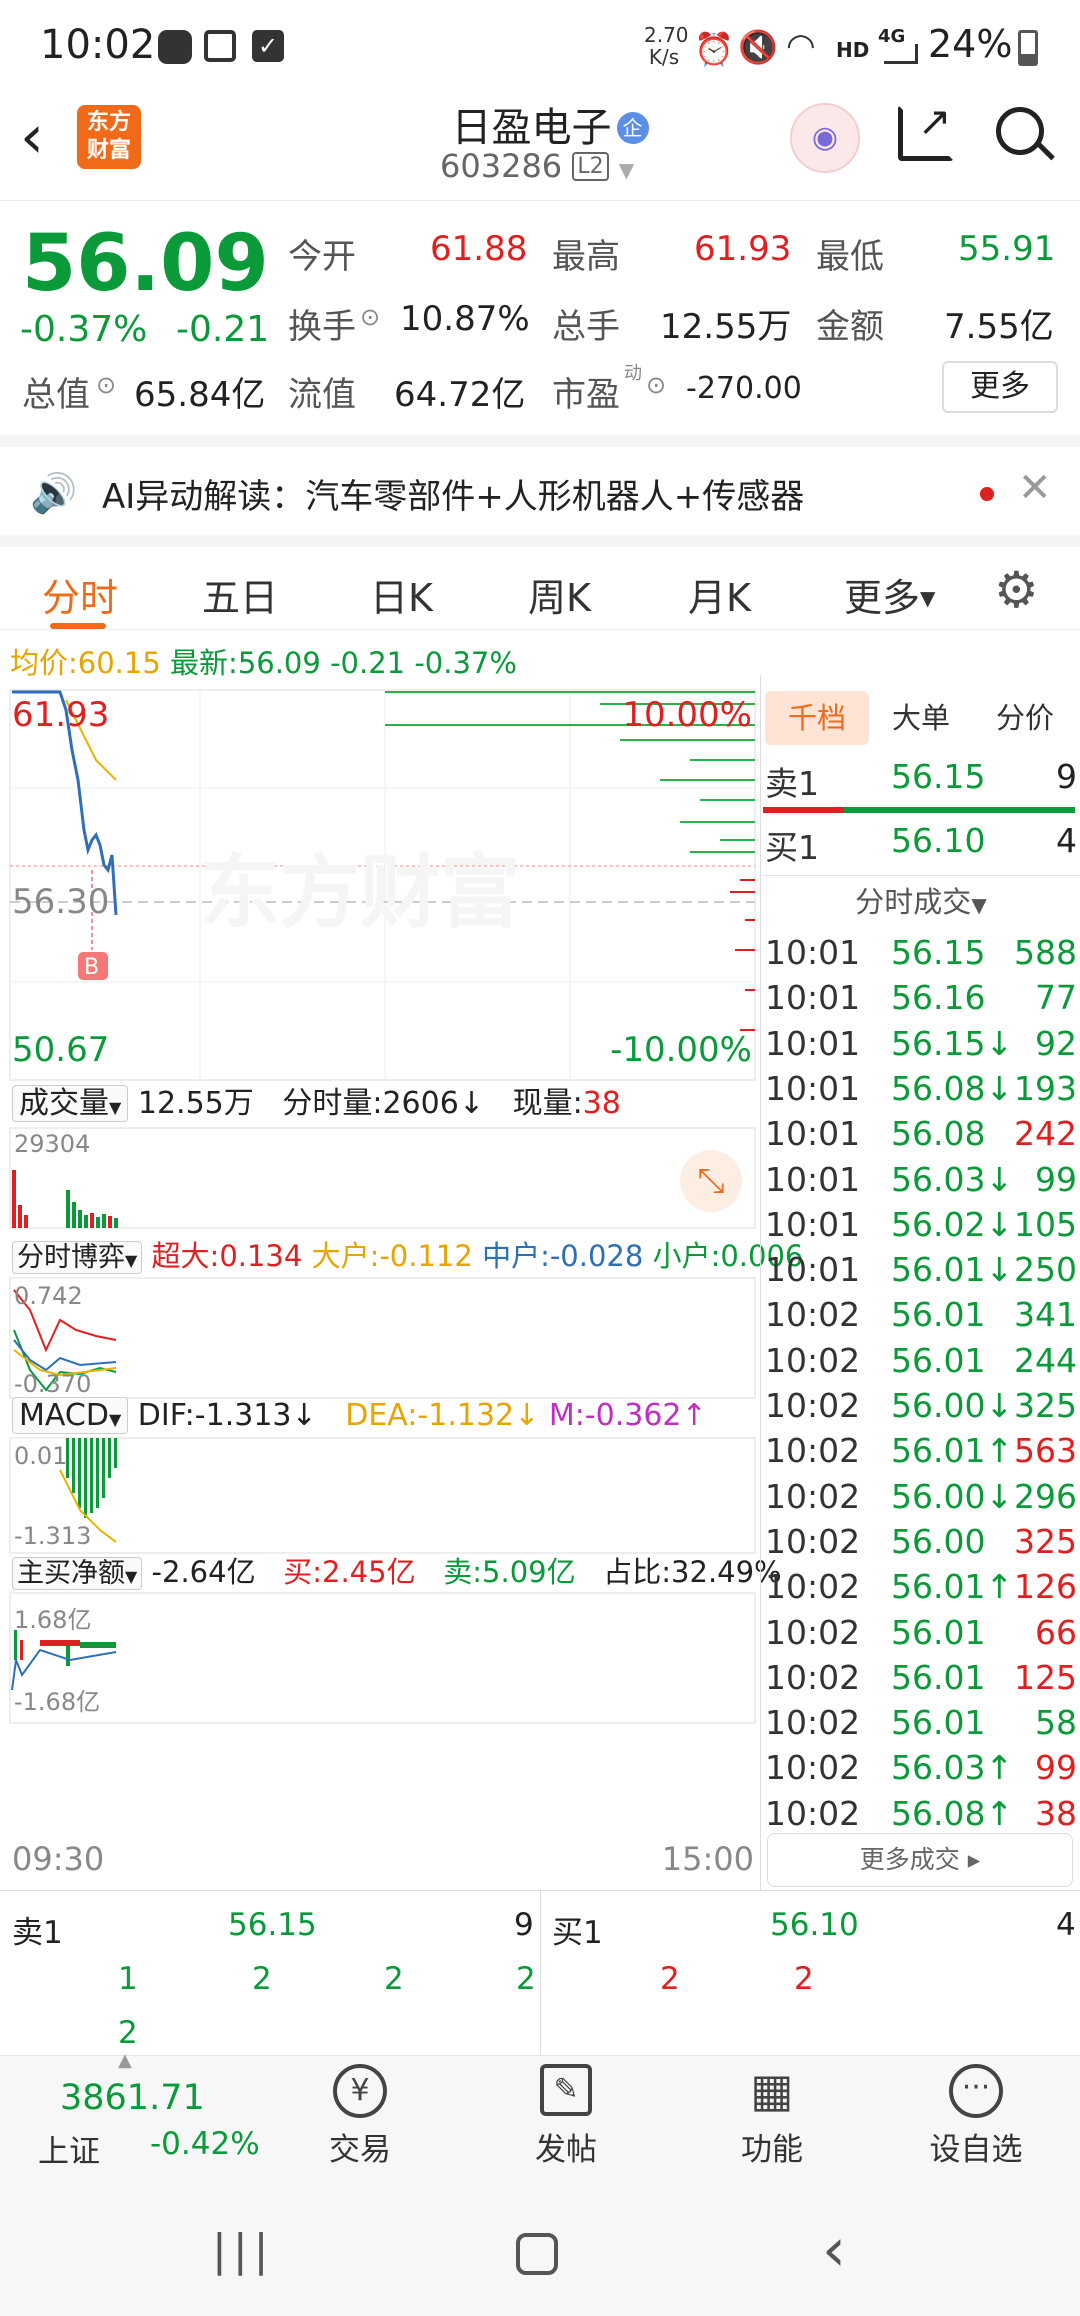 The width and height of the screenshot is (1080, 2316). What do you see at coordinates (952, 1270) in the screenshot?
I see `trade-price: 56.01↓` at bounding box center [952, 1270].